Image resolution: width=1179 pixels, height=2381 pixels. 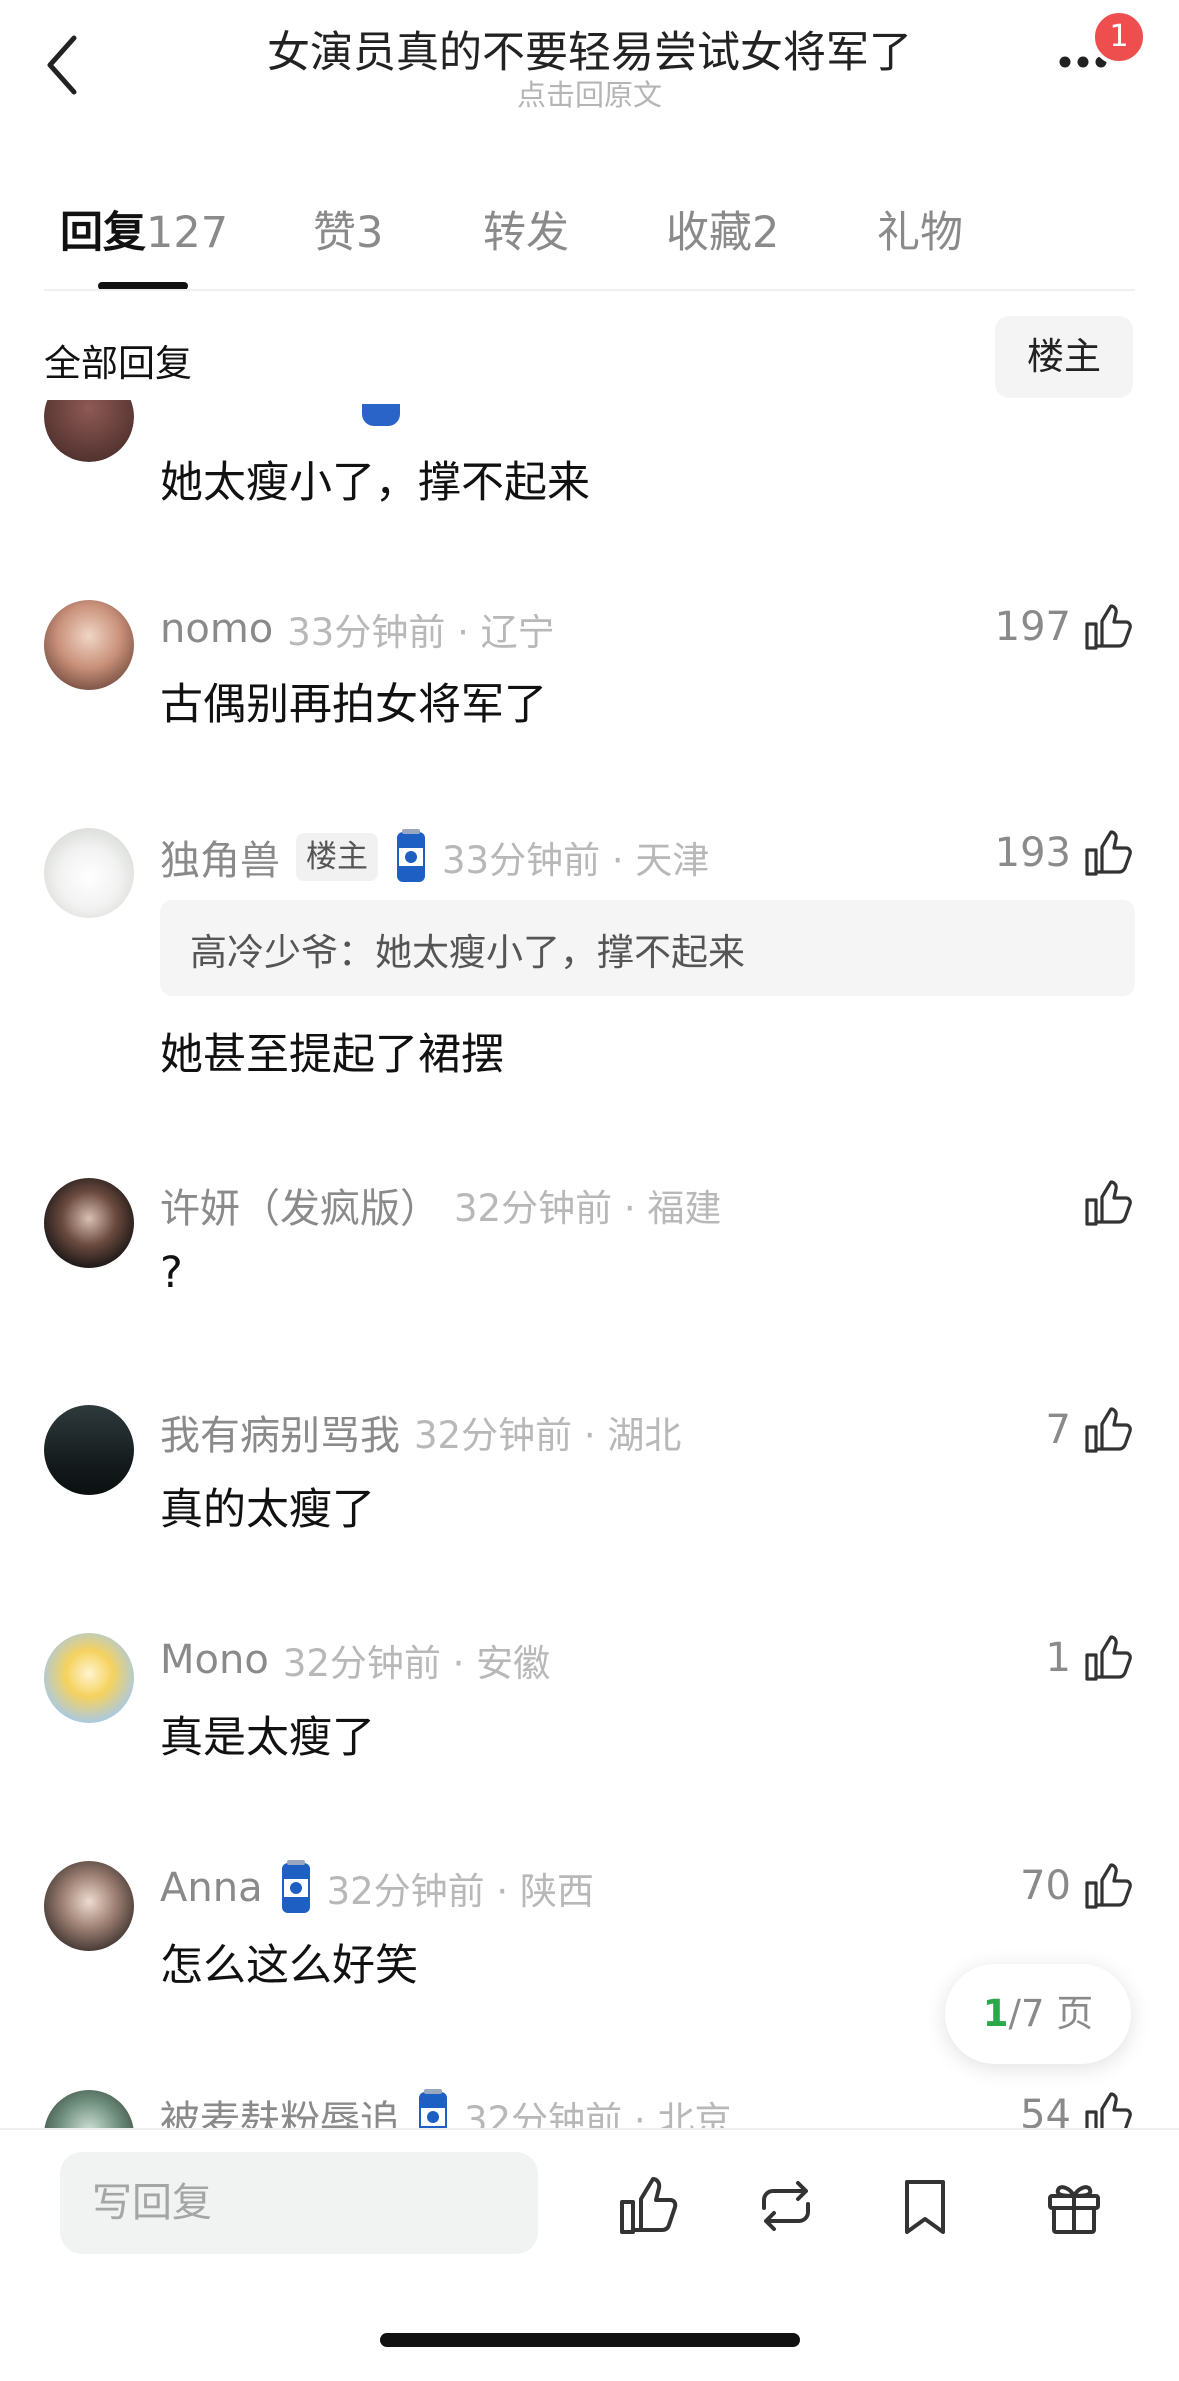 I want to click on like-count: 193, so click(x=1032, y=853).